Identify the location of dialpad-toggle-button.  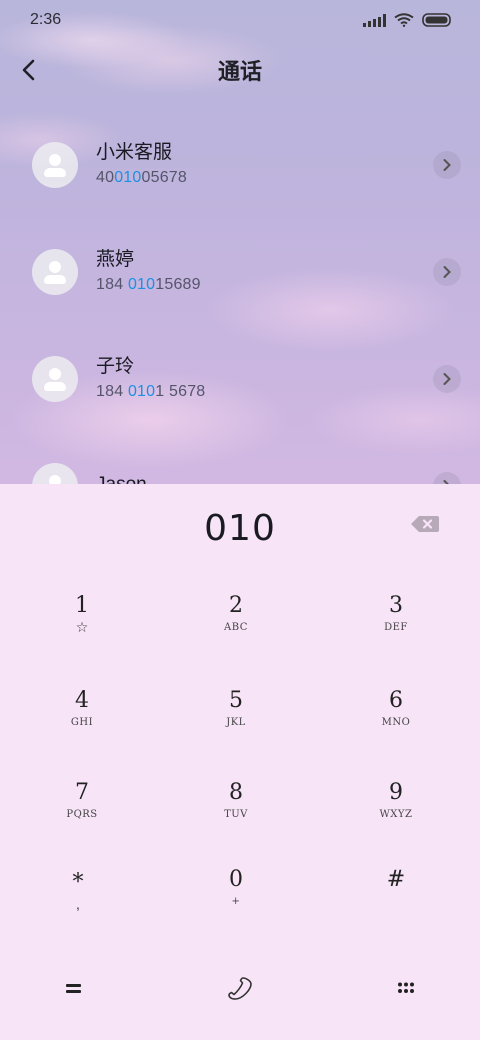
(406, 988).